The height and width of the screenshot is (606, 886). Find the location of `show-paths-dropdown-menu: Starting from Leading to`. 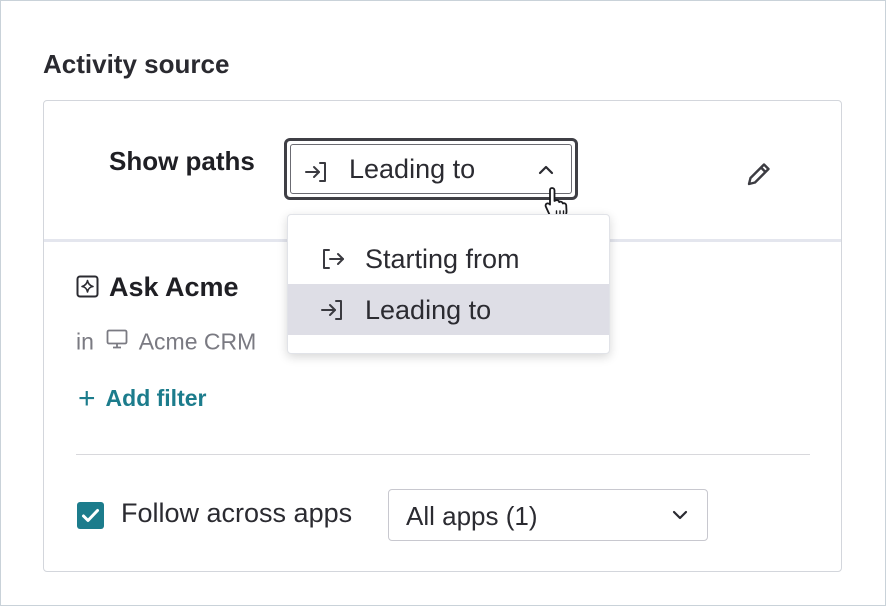

show-paths-dropdown-menu: Starting from Leading to is located at coordinates (448, 284).